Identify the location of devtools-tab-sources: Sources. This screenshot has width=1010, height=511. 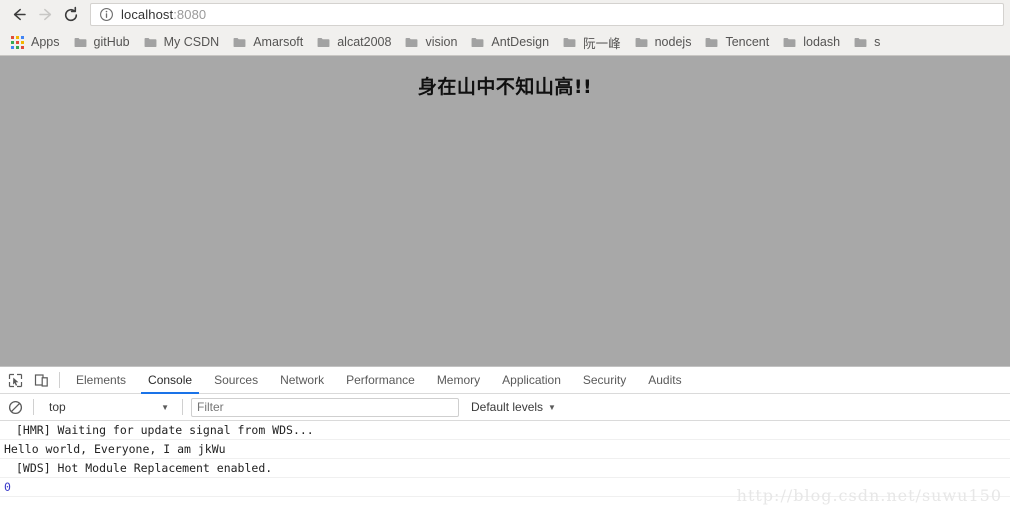
(236, 380).